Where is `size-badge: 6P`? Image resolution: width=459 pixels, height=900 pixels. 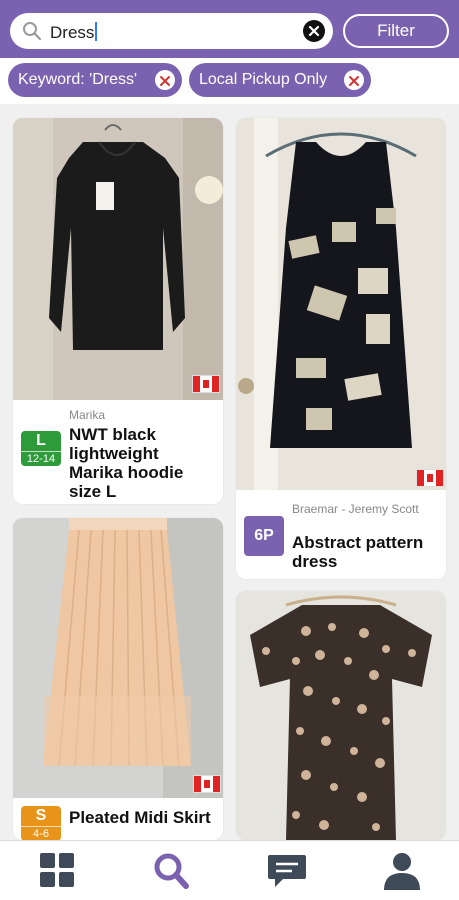 size-badge: 6P is located at coordinates (264, 536).